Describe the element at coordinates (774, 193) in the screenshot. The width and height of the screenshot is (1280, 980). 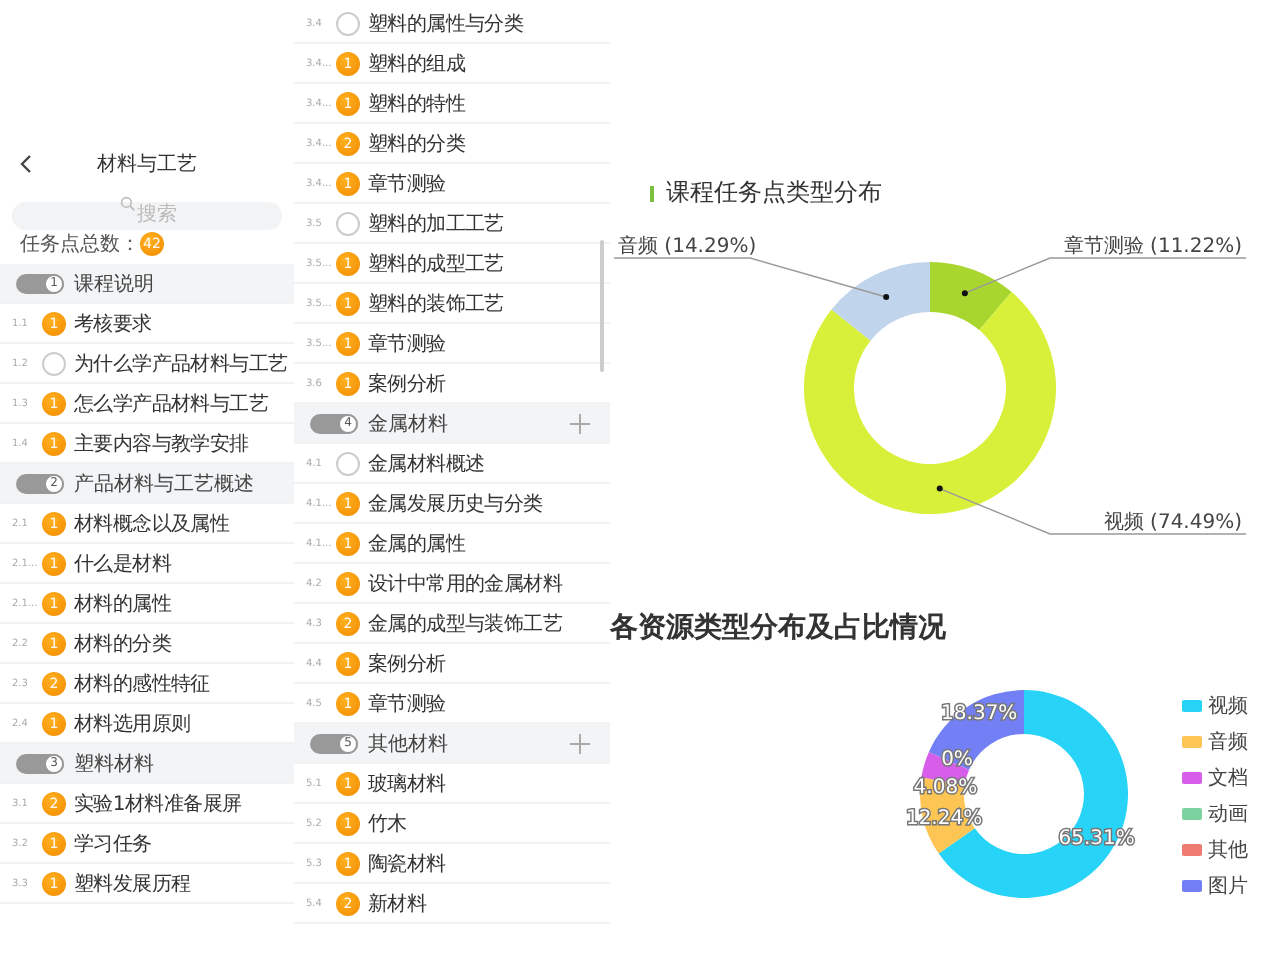
I see `chart-title: 课程任务点类型分布` at that location.